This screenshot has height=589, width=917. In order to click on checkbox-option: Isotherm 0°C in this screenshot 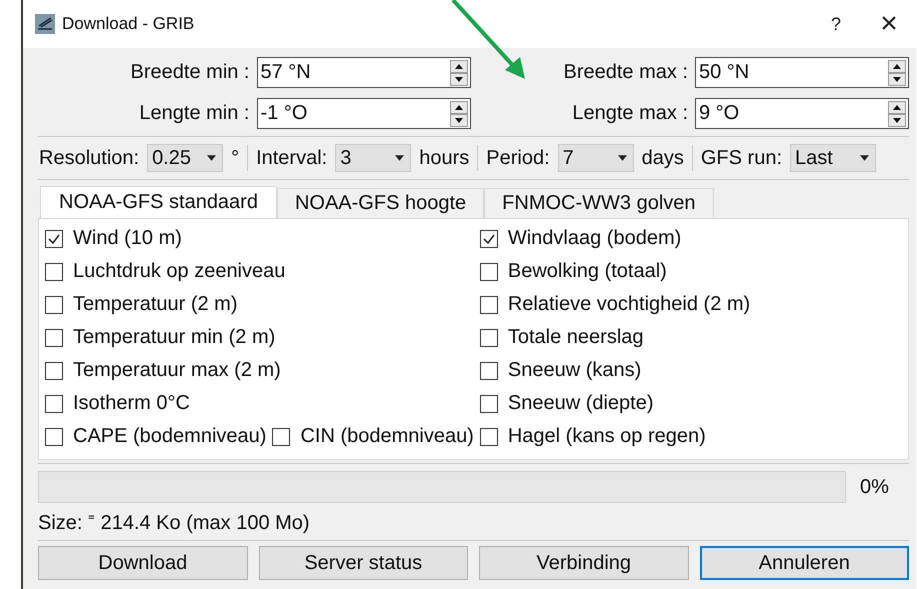, I will do `click(262, 403)`.